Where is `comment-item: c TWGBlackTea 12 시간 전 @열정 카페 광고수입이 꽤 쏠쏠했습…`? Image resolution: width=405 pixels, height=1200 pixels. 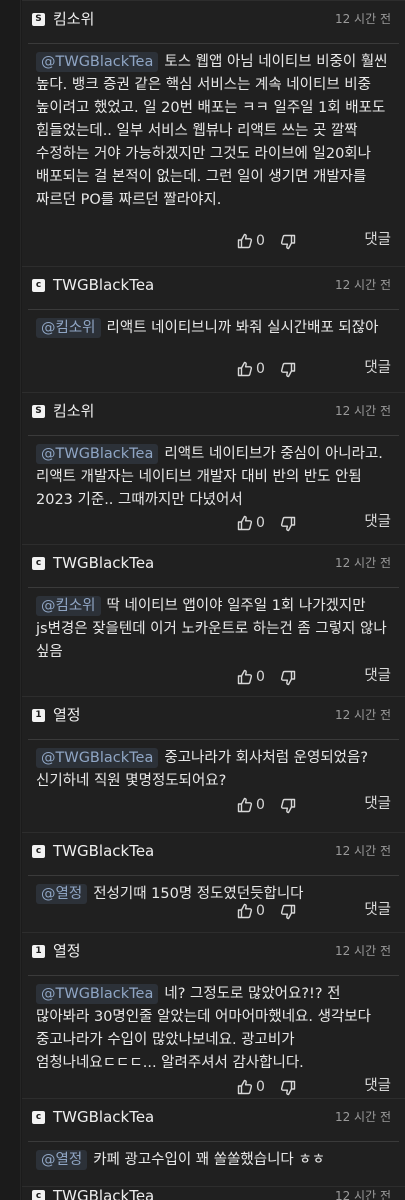
comment-item: c TWGBlackTea 12 시간 전 @열정 카페 광고수입이 꽤 쏠쏠했습… is located at coordinates (213, 1142).